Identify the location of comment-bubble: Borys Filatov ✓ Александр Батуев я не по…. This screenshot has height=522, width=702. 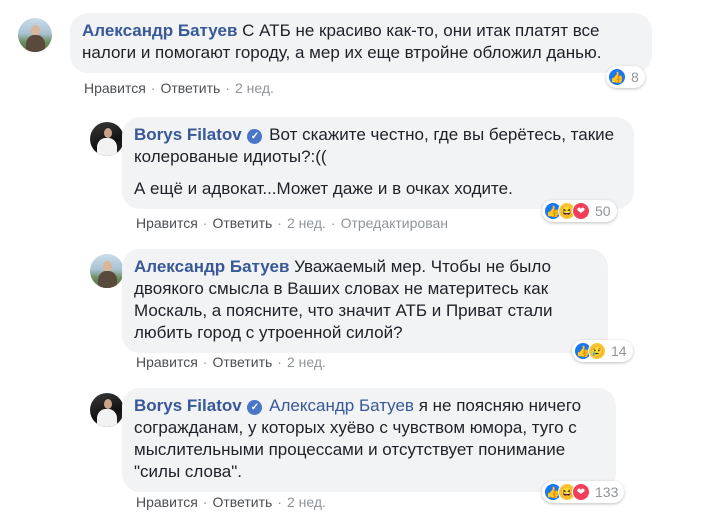
(369, 440).